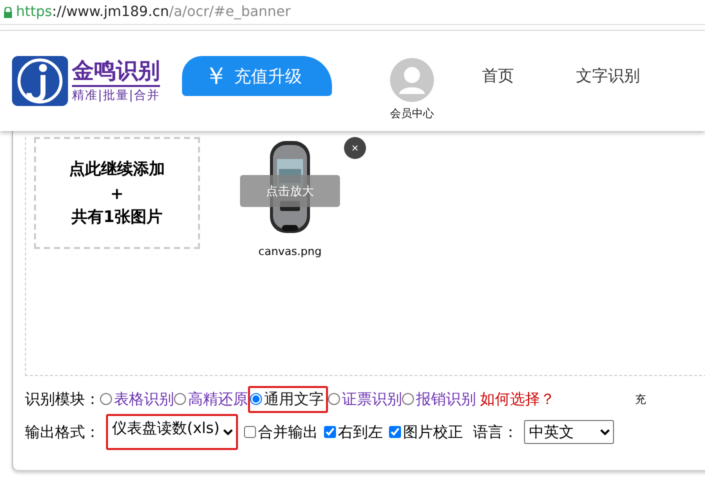 The height and width of the screenshot is (504, 705). Describe the element at coordinates (290, 191) in the screenshot. I see `zoom-hint: 点击放大` at that location.